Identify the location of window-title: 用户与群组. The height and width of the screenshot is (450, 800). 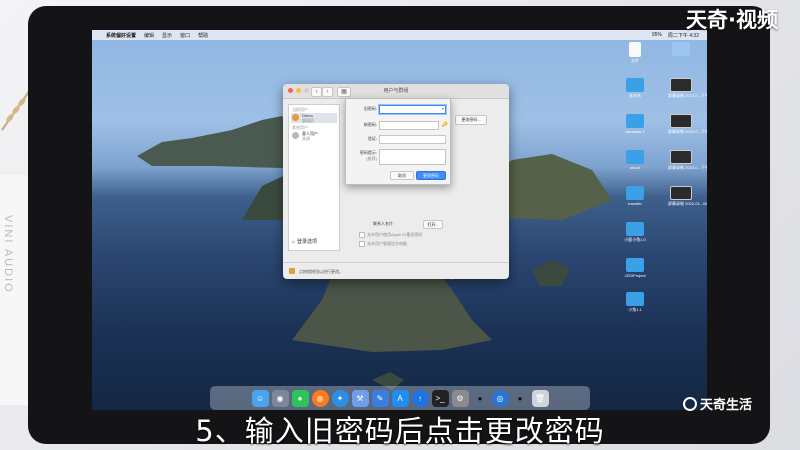
(396, 91).